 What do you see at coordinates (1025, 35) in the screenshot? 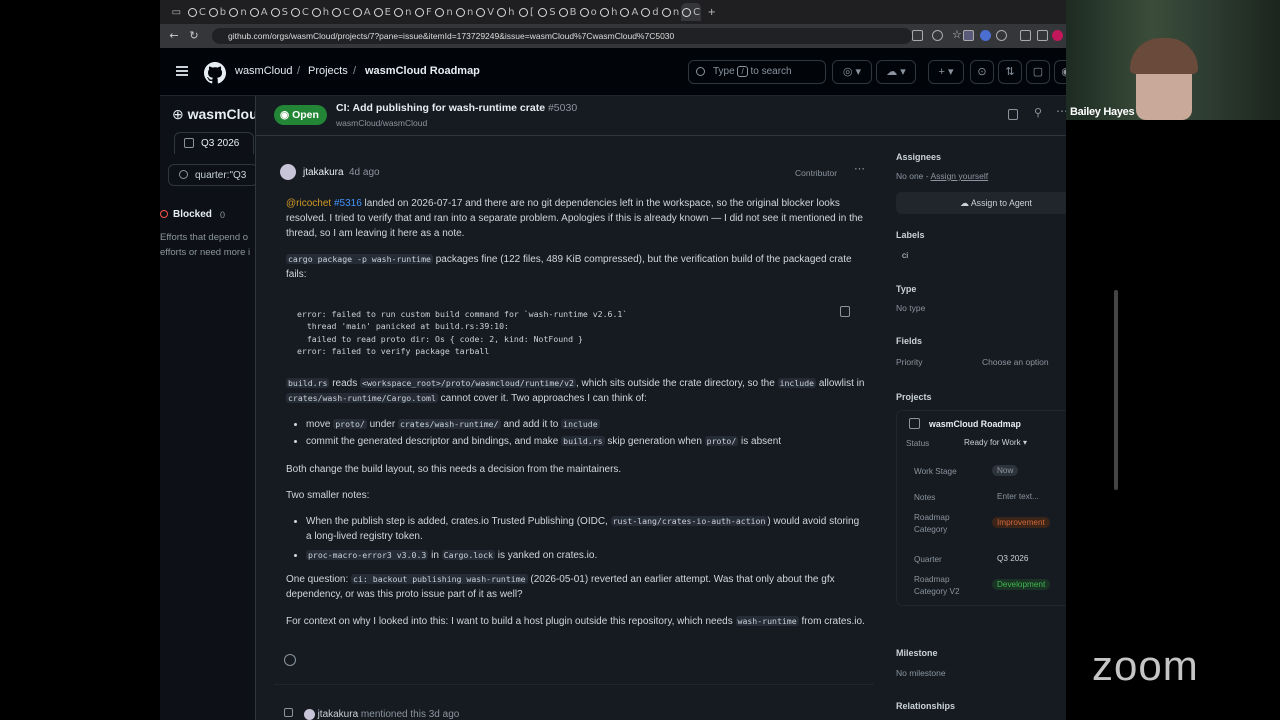
I see `extensions-puzzle-icon` at bounding box center [1025, 35].